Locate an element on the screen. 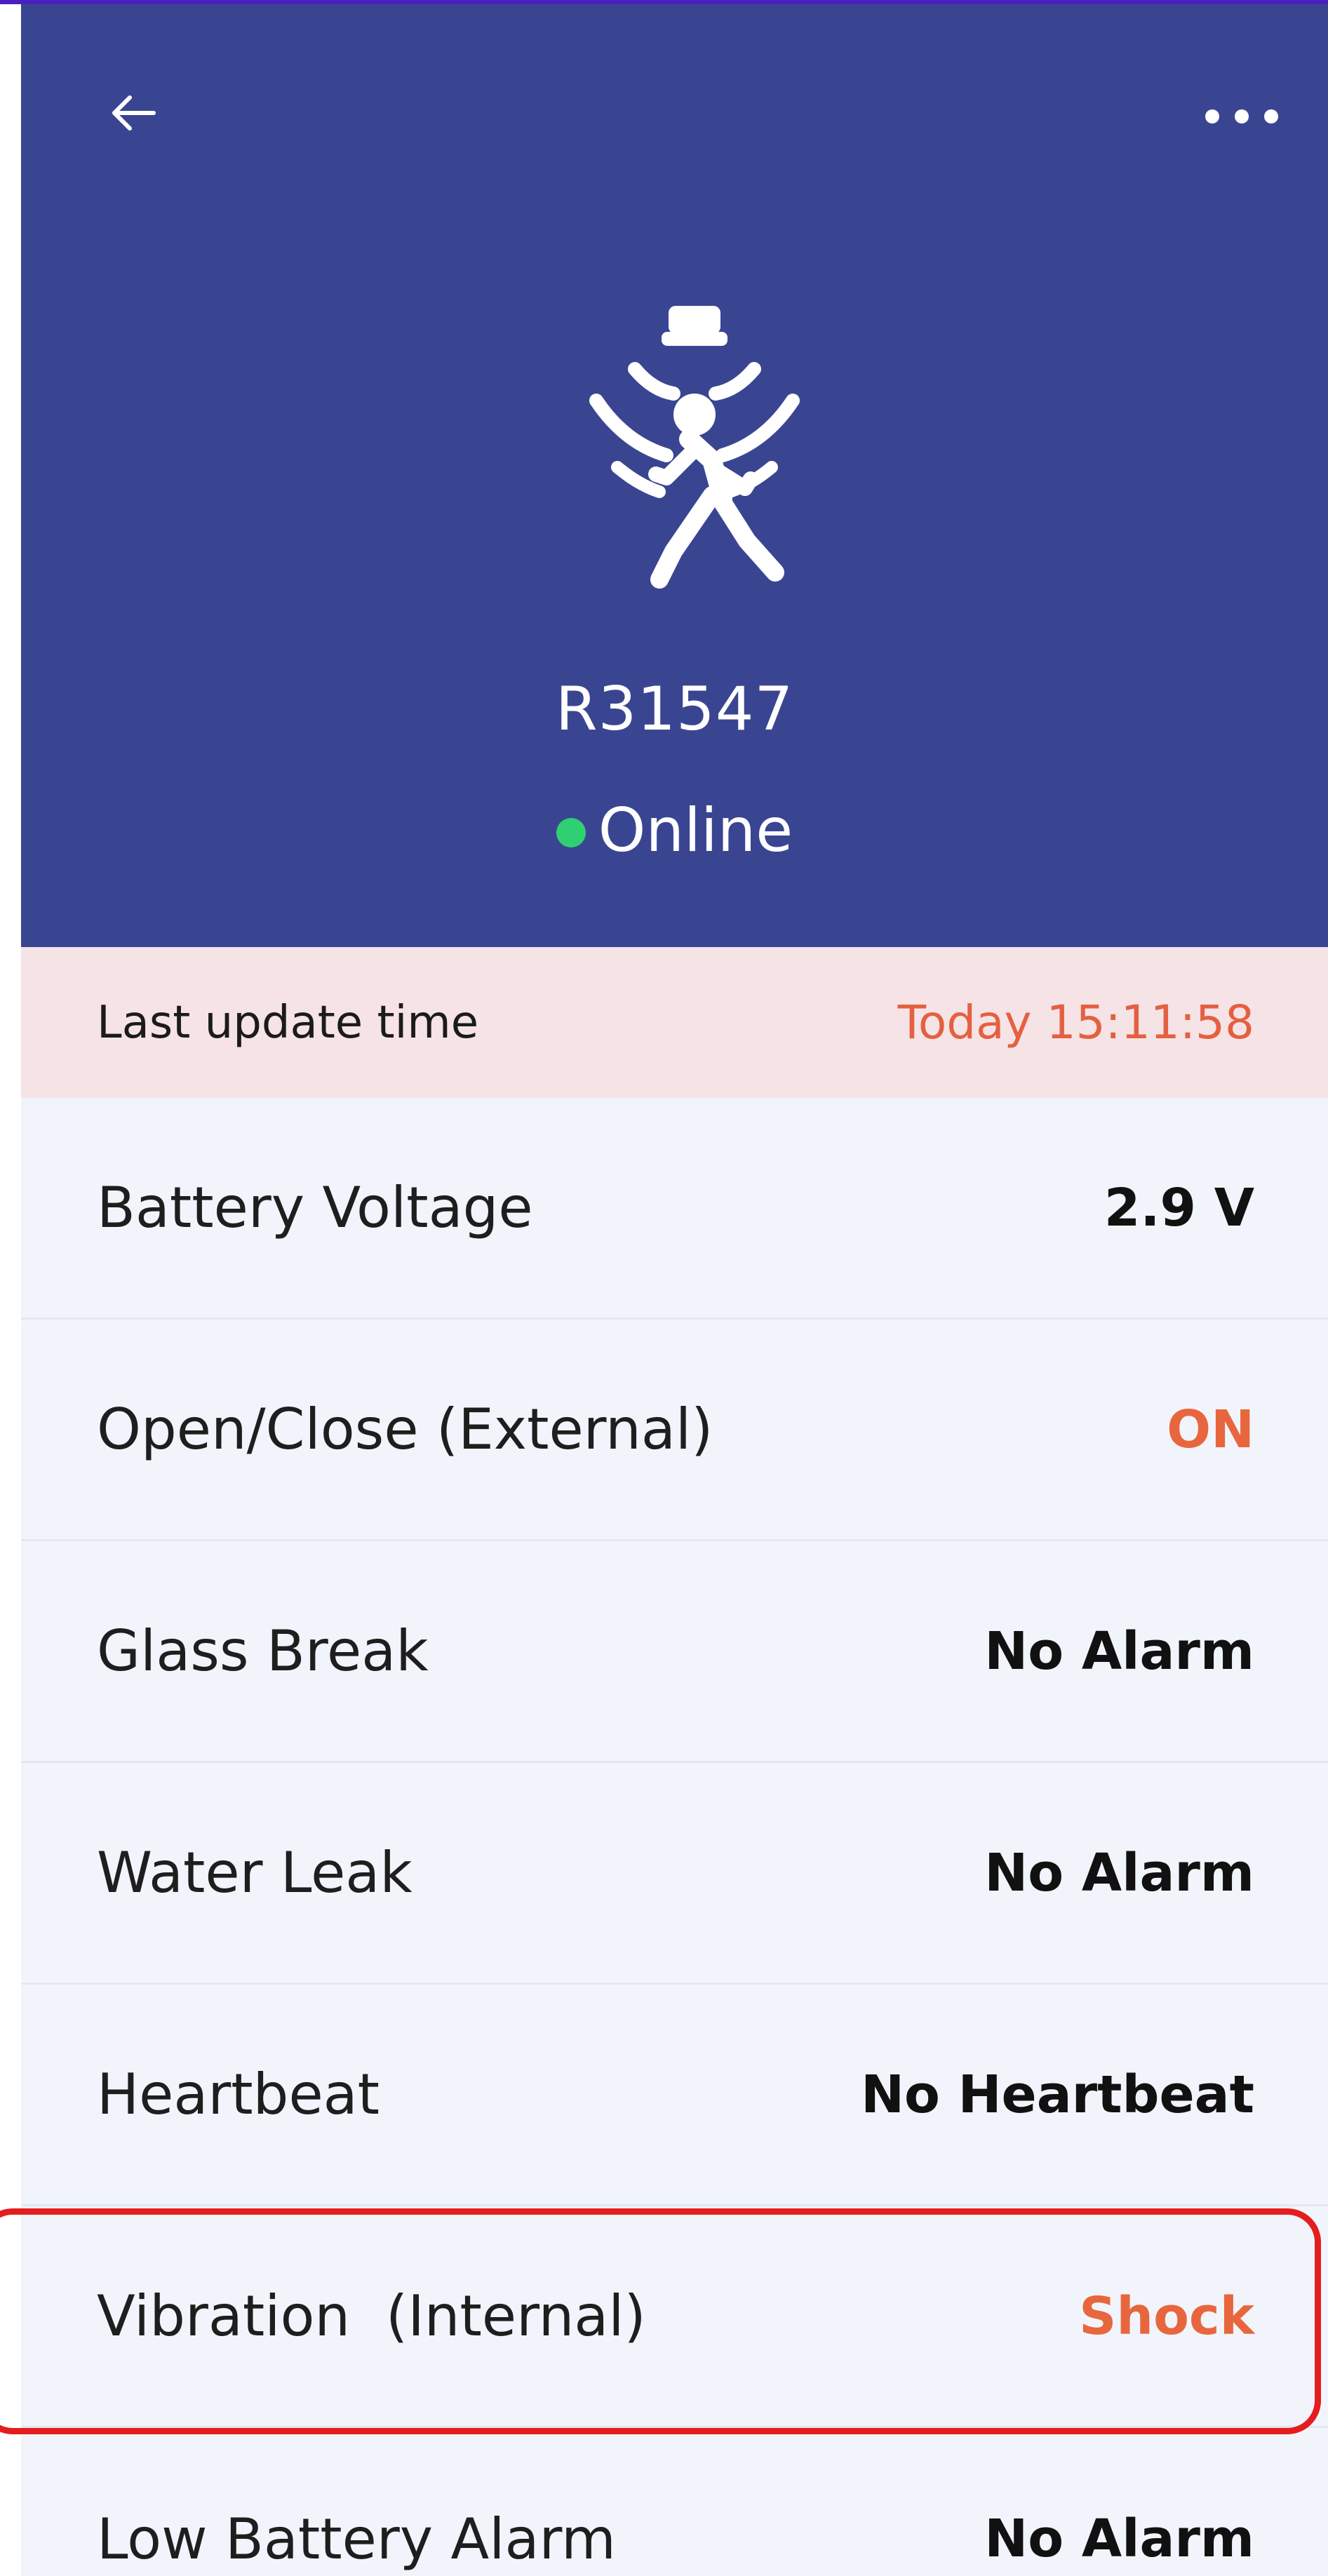 The height and width of the screenshot is (2576, 1328). status-row-open-close: Open/Close (External) ON is located at coordinates (674, 1430).